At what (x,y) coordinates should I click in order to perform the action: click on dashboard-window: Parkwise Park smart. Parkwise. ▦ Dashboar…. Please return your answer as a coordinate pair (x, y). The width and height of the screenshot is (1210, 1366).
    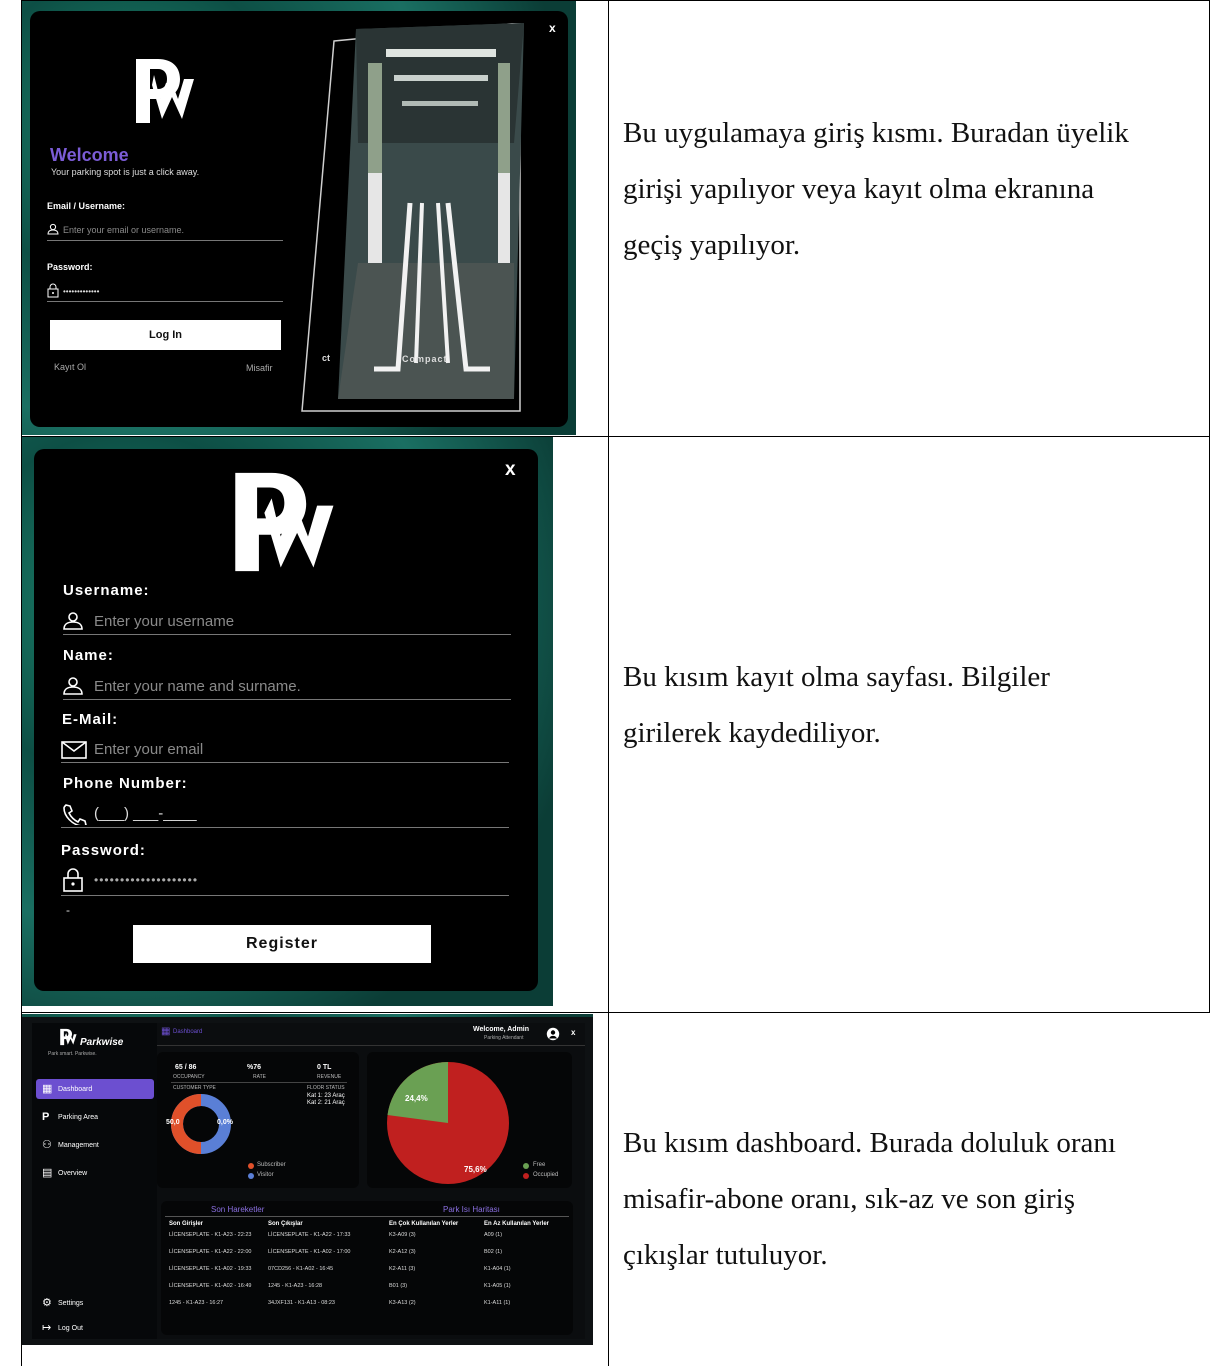
    Looking at the image, I should click on (307, 1181).